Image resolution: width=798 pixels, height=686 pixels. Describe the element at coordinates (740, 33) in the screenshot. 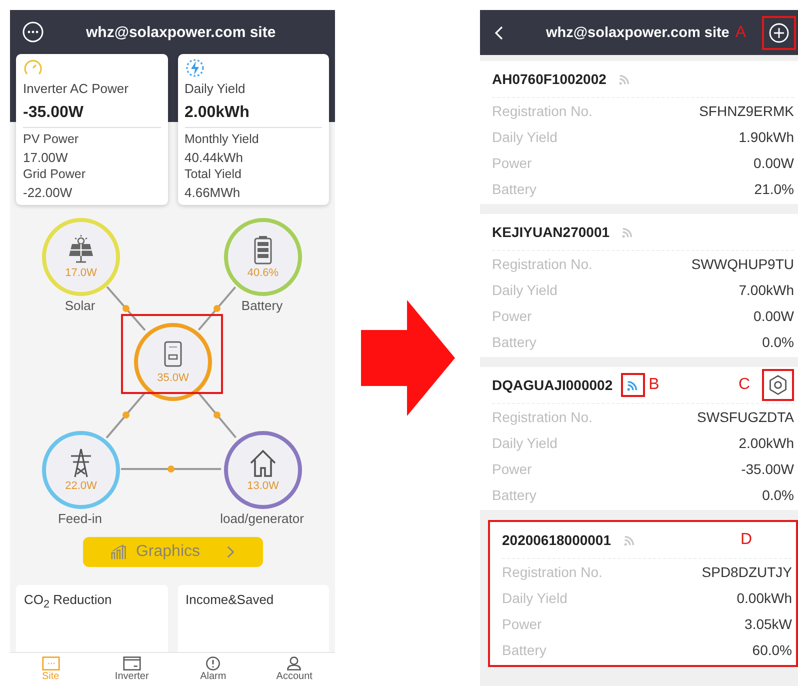

I see `annotation-letter: A` at that location.